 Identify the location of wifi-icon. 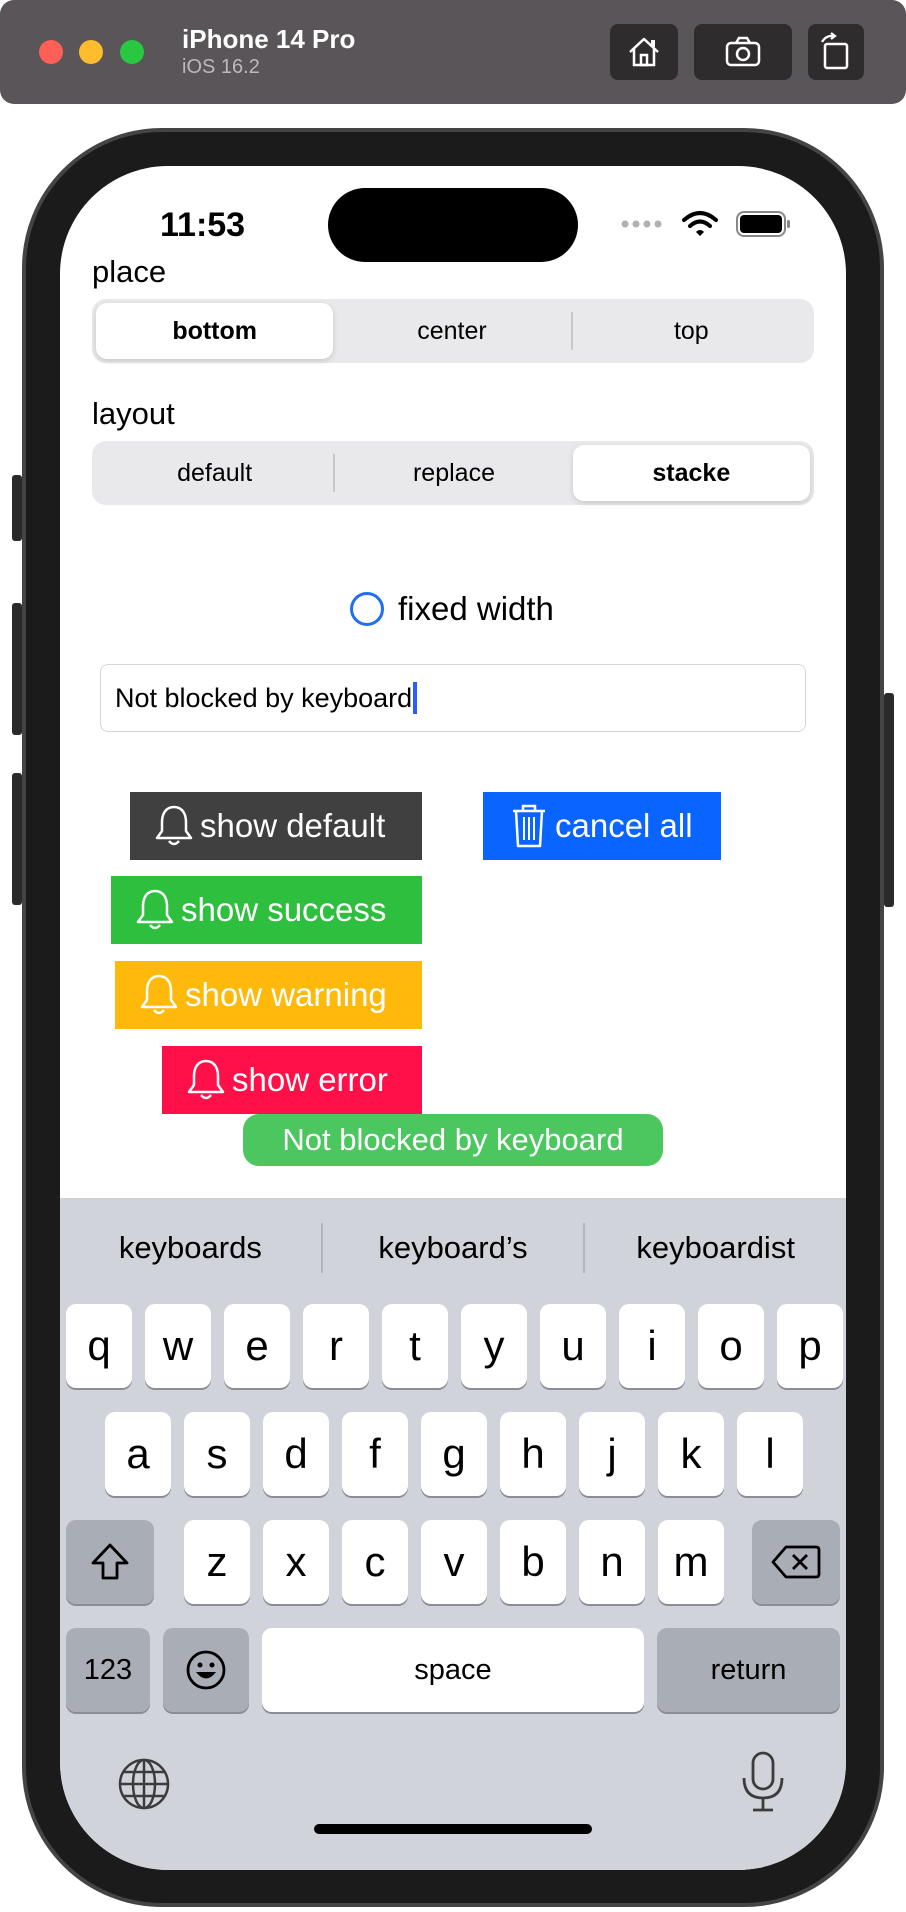
(700, 223).